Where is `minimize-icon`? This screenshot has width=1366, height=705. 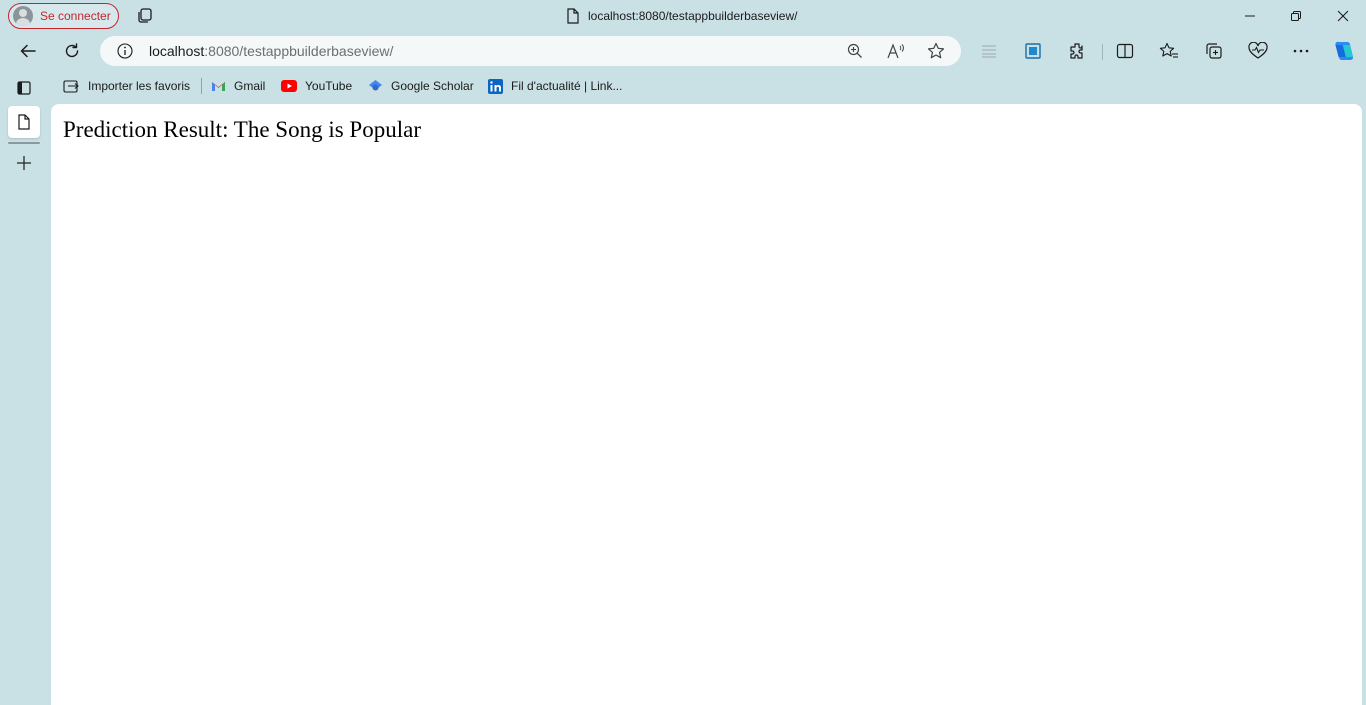
minimize-icon is located at coordinates (1250, 16).